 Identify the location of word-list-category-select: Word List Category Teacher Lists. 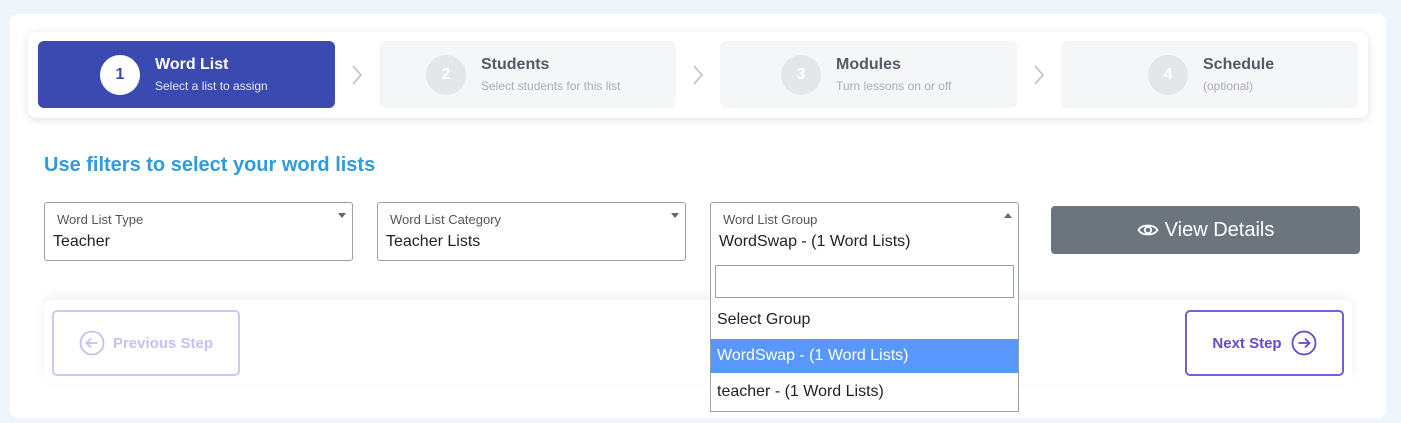
(531, 231).